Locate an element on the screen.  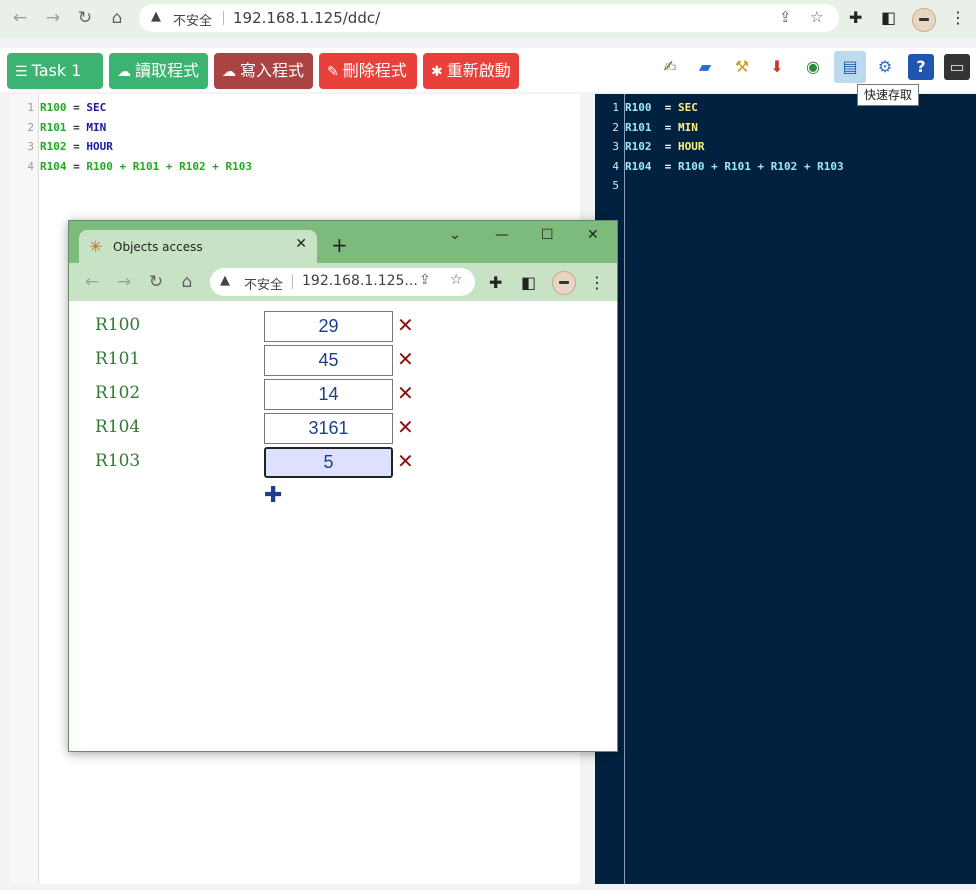
object-name: R102 is located at coordinates (118, 393).